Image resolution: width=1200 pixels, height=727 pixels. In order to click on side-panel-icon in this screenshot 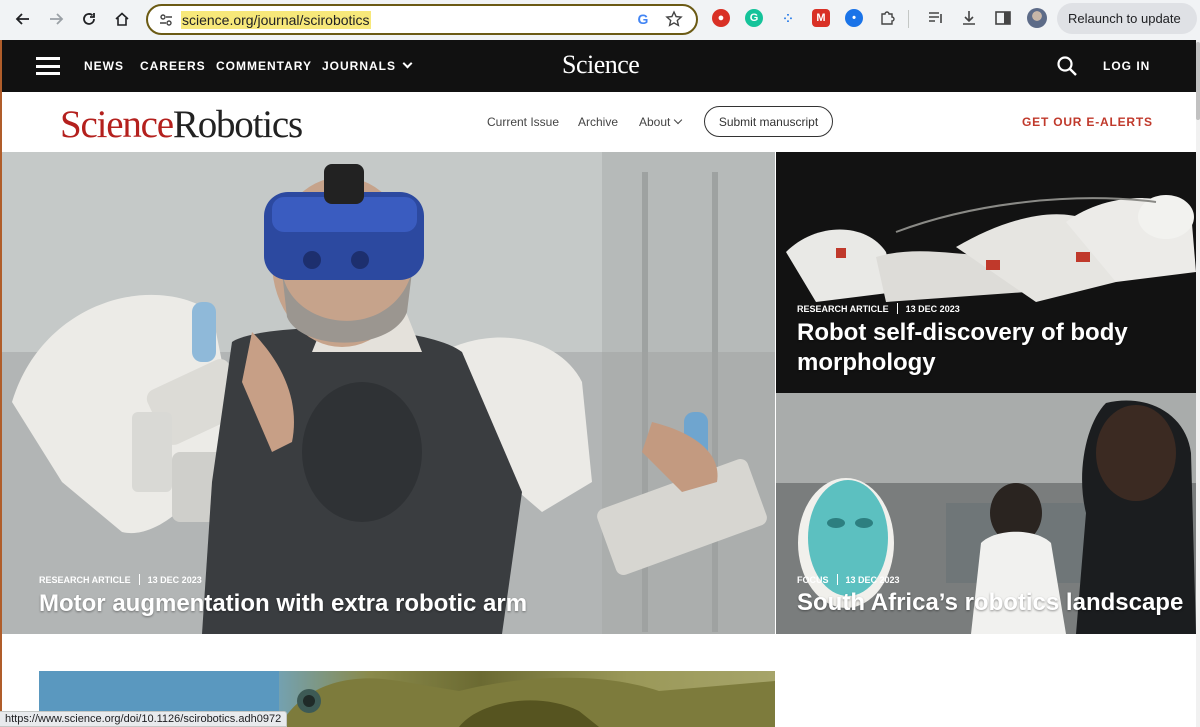, I will do `click(1003, 18)`.